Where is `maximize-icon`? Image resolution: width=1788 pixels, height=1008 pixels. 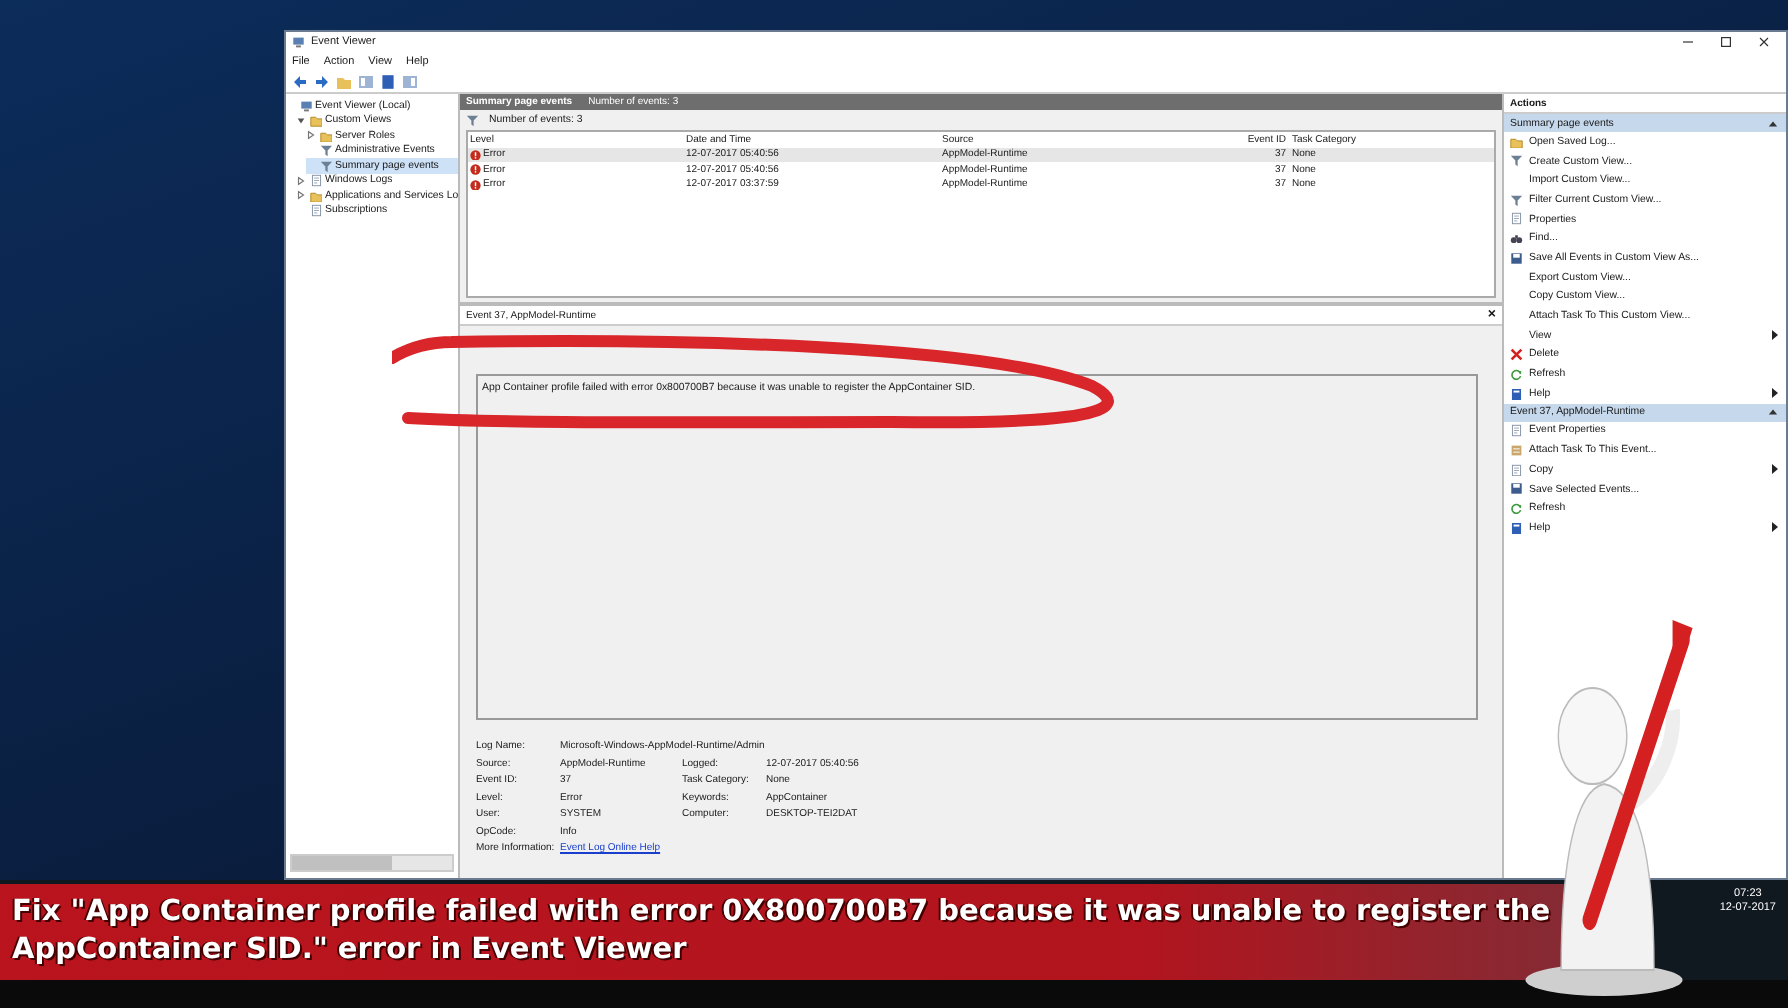 maximize-icon is located at coordinates (1726, 42).